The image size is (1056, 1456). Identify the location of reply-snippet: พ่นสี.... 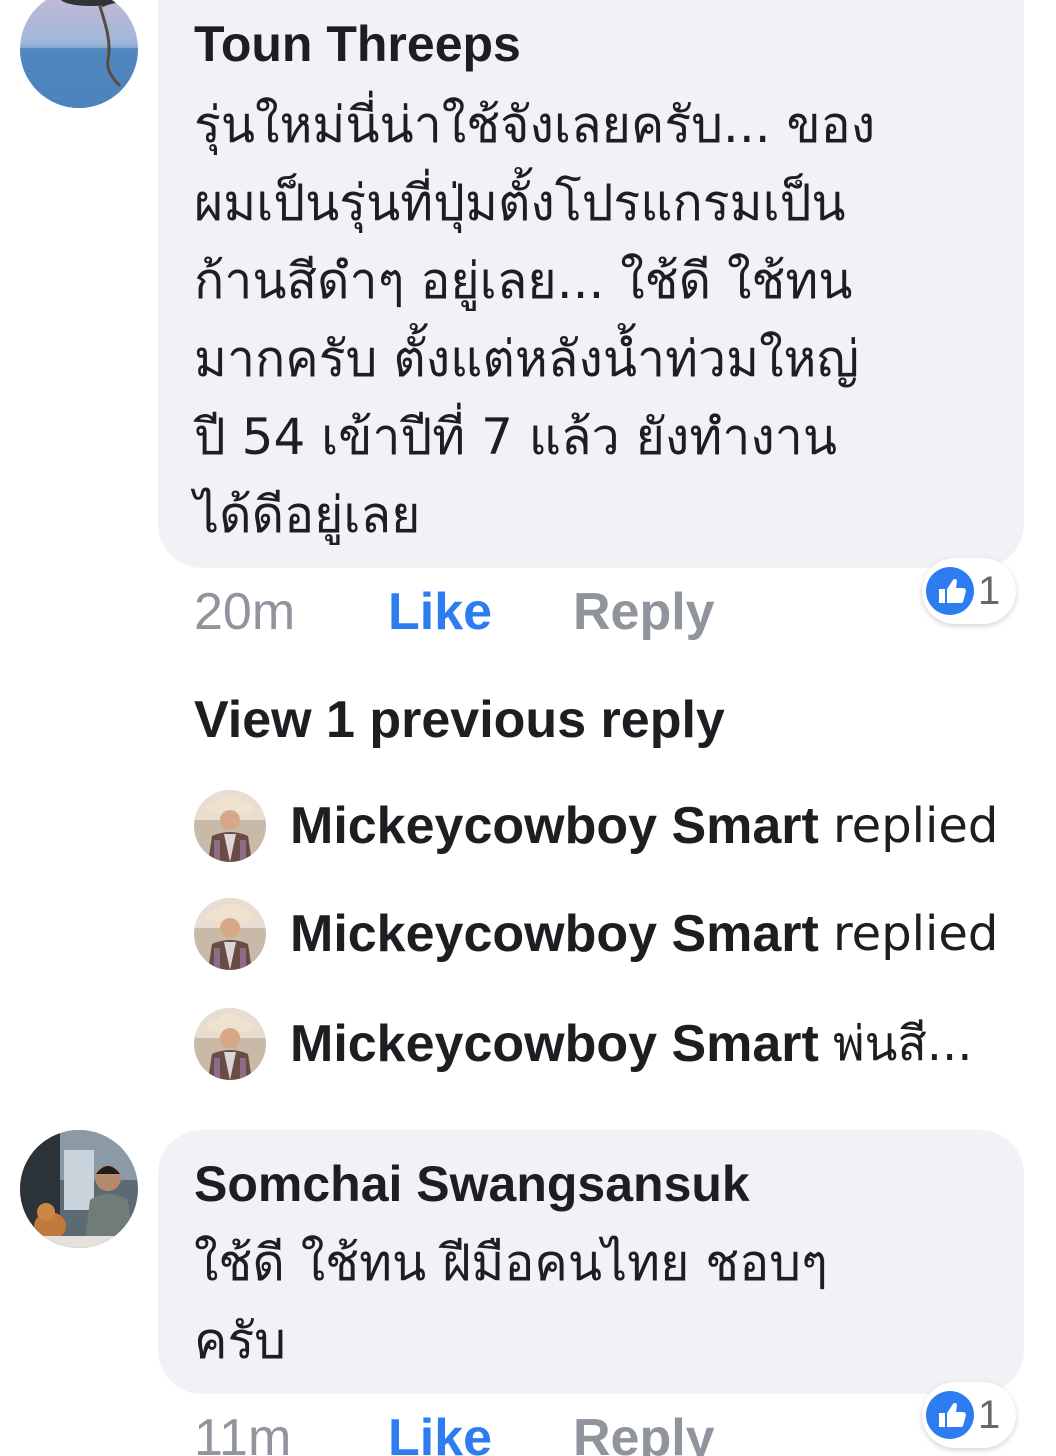
(903, 1044).